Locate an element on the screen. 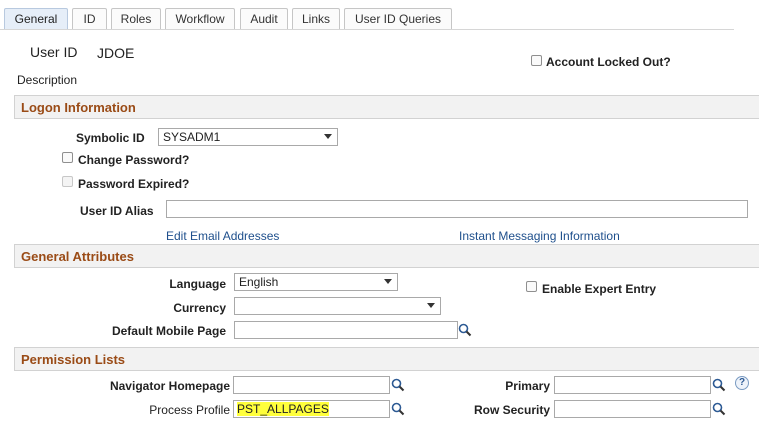  currency-label: Currency is located at coordinates (199, 308).